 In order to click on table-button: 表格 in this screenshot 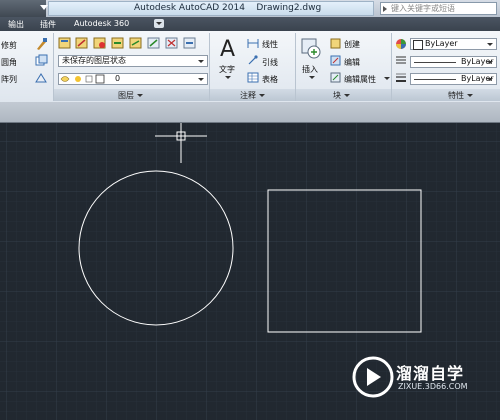, I will do `click(270, 79)`.